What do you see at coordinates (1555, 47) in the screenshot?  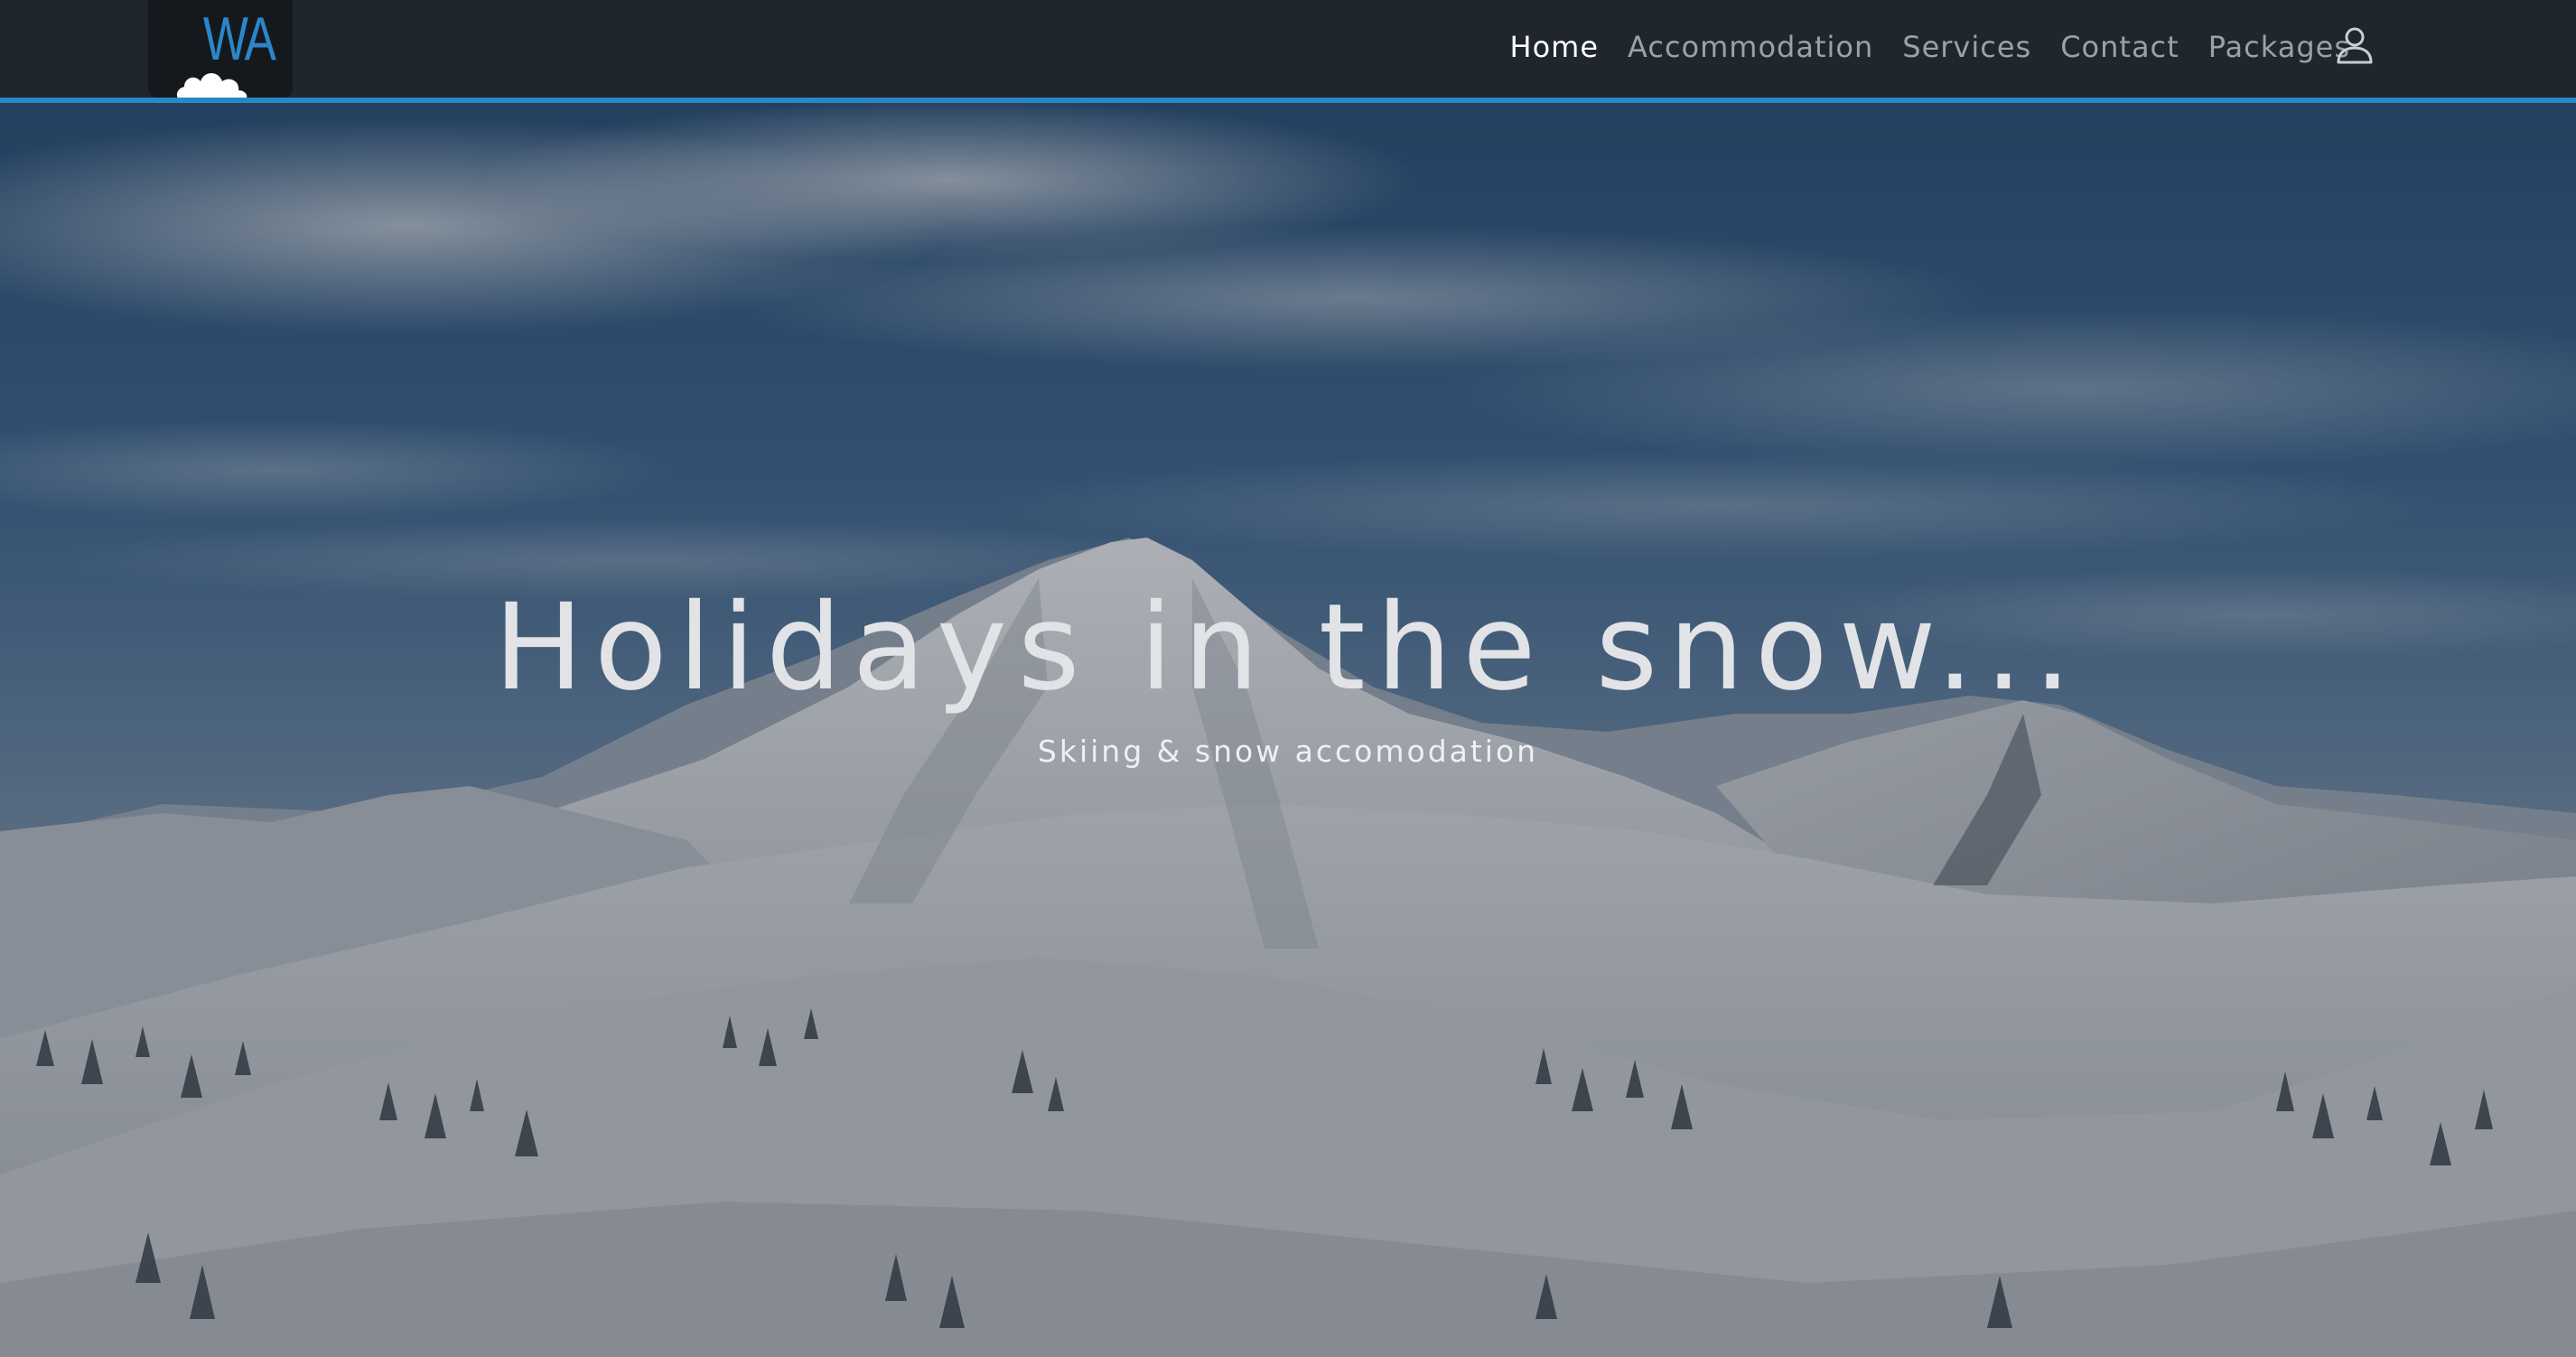 I see `nav-item-home: Home` at bounding box center [1555, 47].